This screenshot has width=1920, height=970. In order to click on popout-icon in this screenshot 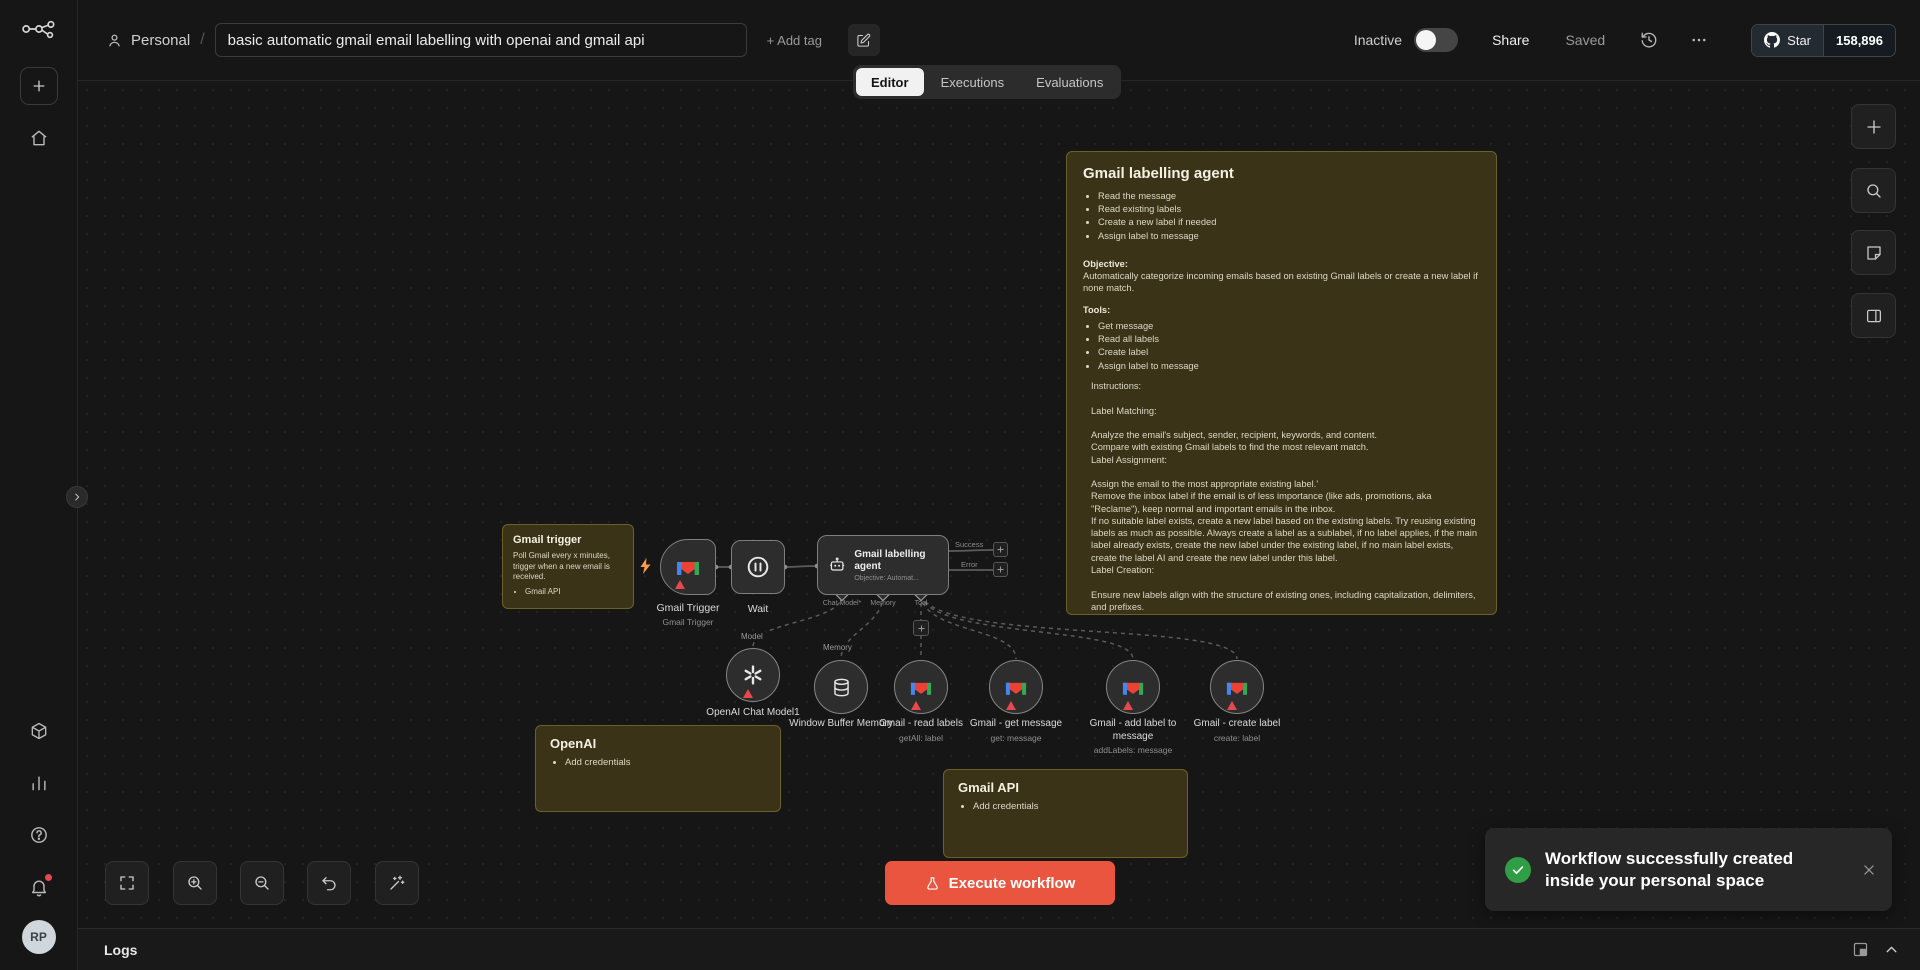, I will do `click(1860, 949)`.